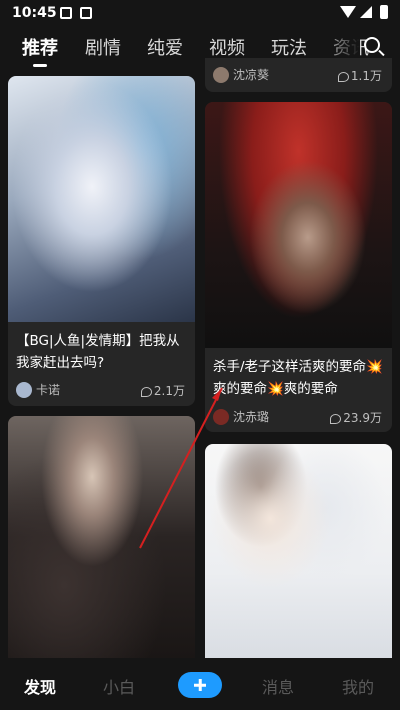 This screenshot has width=400, height=710. What do you see at coordinates (359, 75) in the screenshot?
I see `card-likes: 1.1万` at bounding box center [359, 75].